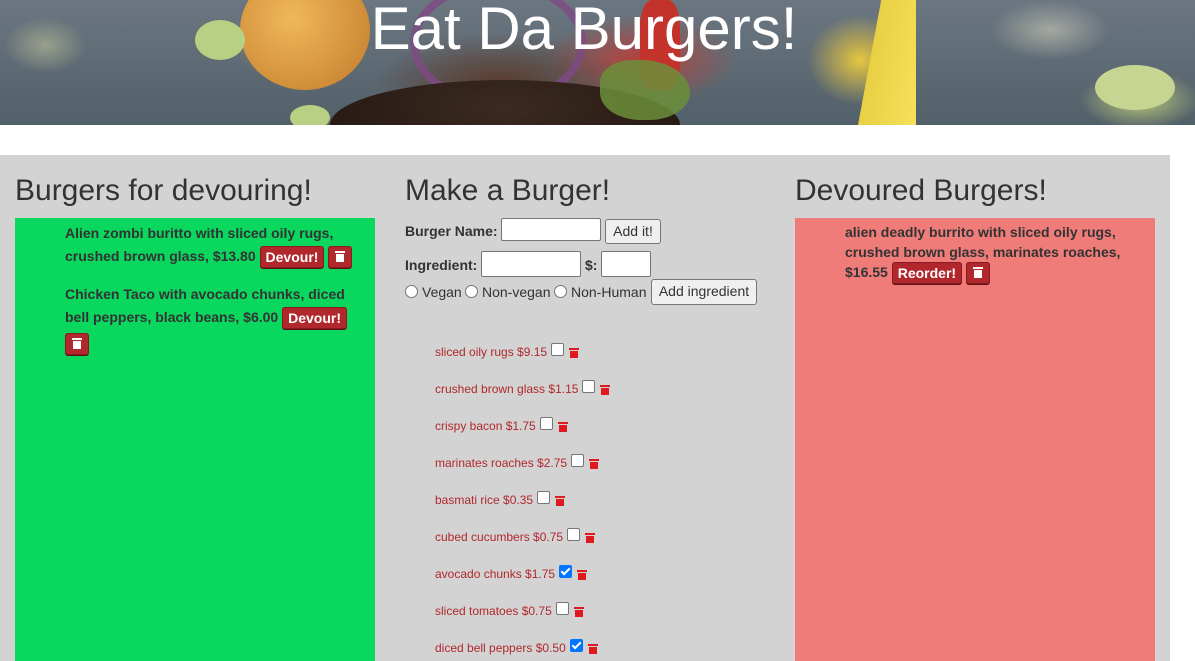 Image resolution: width=1195 pixels, height=661 pixels. What do you see at coordinates (704, 292) in the screenshot?
I see `add-ingredient-button: Add ingredient` at bounding box center [704, 292].